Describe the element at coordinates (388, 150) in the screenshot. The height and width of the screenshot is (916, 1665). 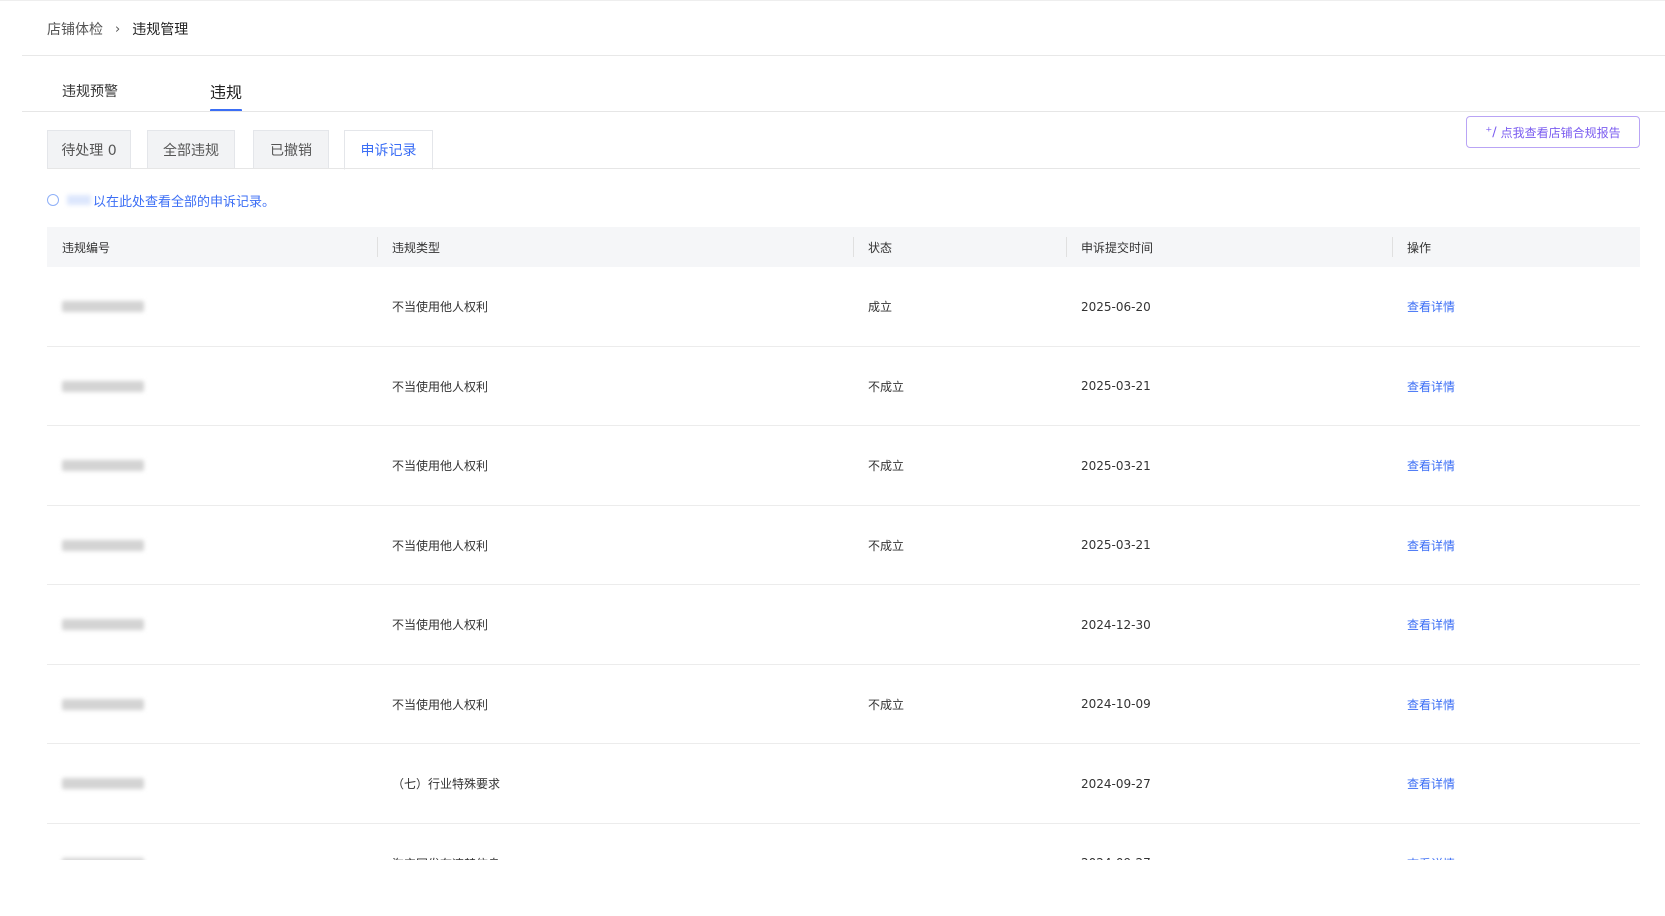
I see `subtab-appeal-records: 申诉记录` at that location.